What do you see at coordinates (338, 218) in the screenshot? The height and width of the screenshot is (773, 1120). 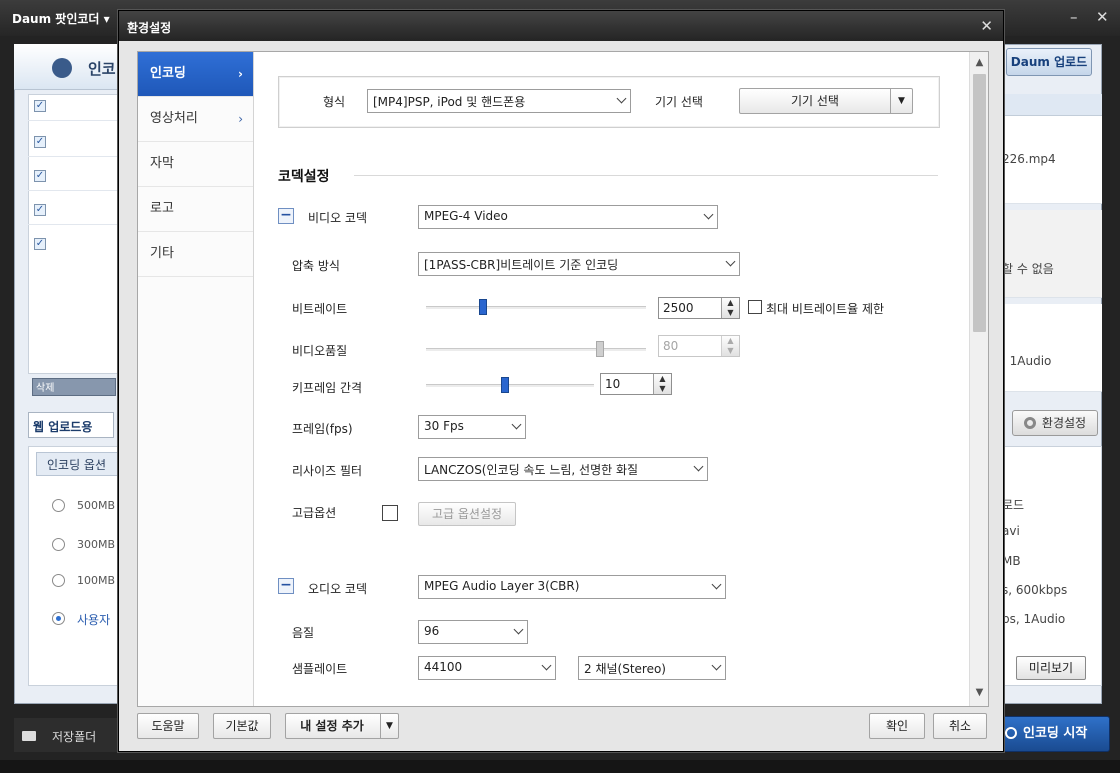 I see `video-codec-label: 비디오 코덱` at bounding box center [338, 218].